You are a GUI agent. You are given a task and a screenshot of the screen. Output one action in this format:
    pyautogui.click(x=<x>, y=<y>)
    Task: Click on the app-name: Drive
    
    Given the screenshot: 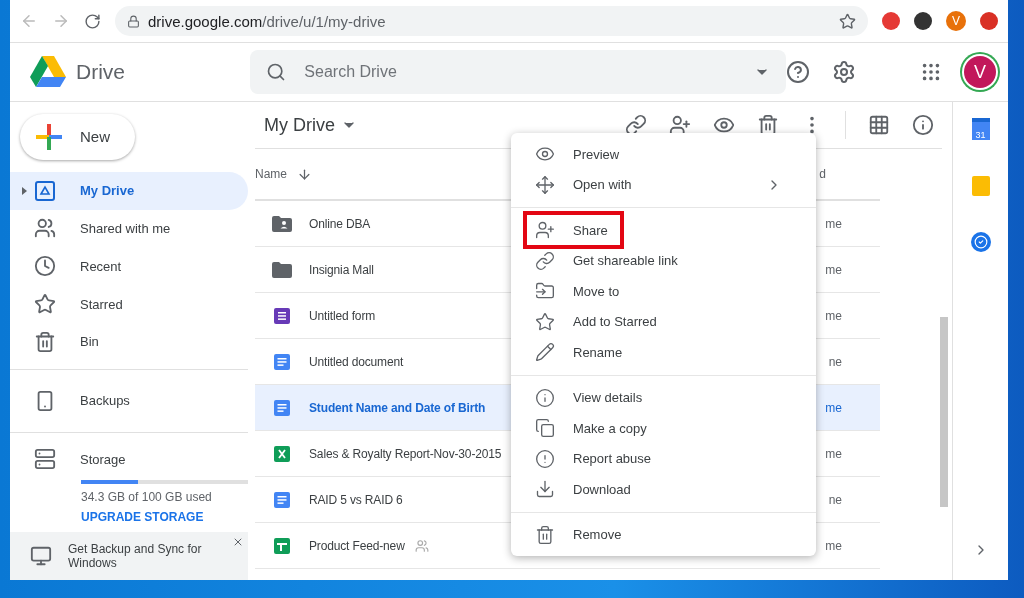 What is the action you would take?
    pyautogui.click(x=100, y=72)
    